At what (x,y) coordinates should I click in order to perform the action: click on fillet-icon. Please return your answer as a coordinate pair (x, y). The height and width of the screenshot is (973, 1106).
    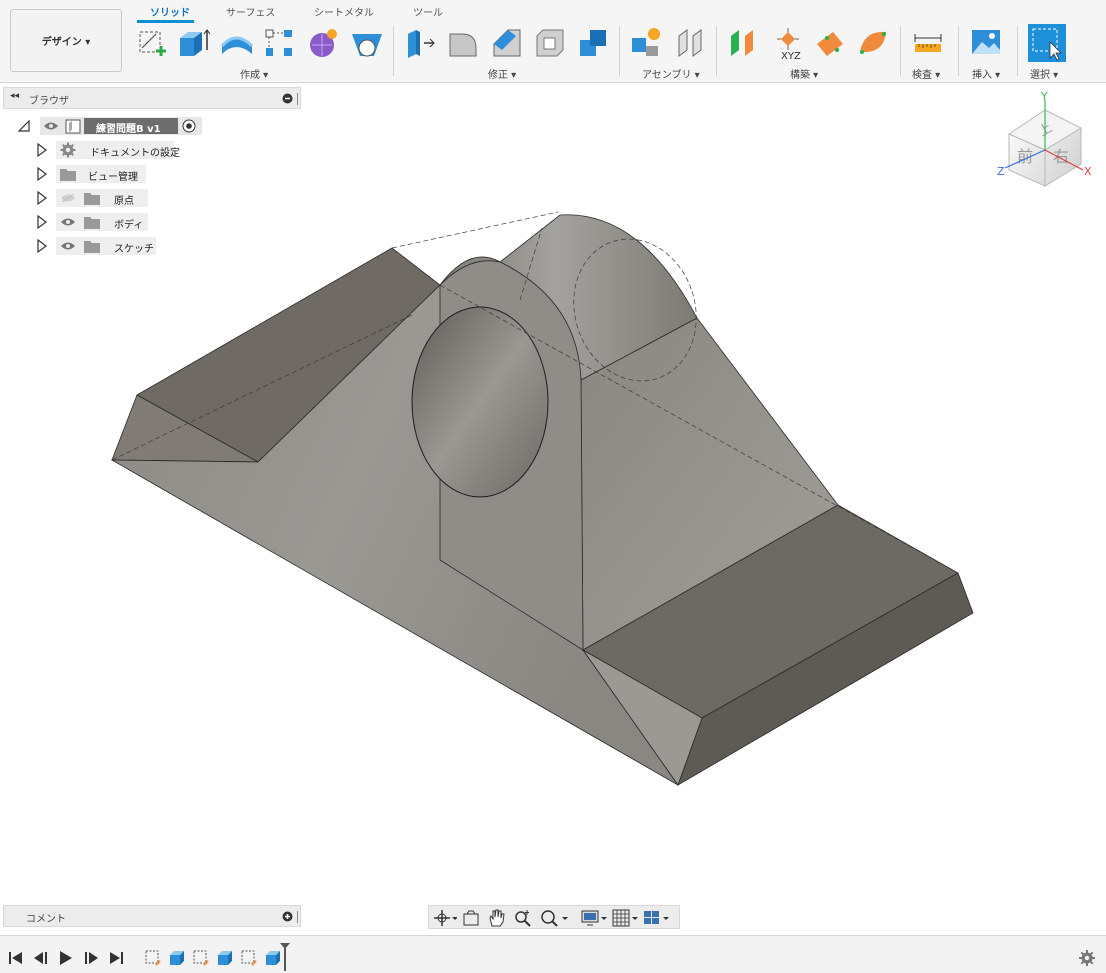
    Looking at the image, I should click on (463, 43).